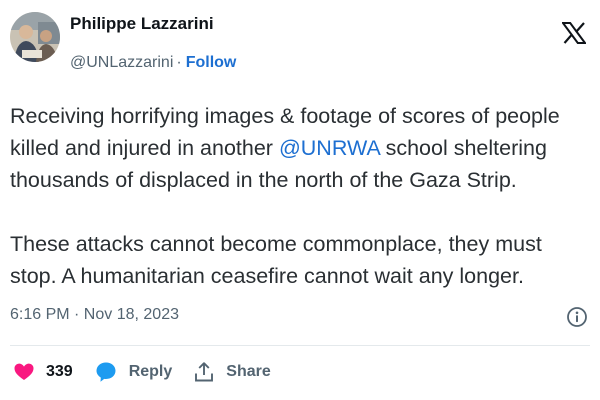  Describe the element at coordinates (106, 372) in the screenshot. I see `speech-bubble-icon` at that location.